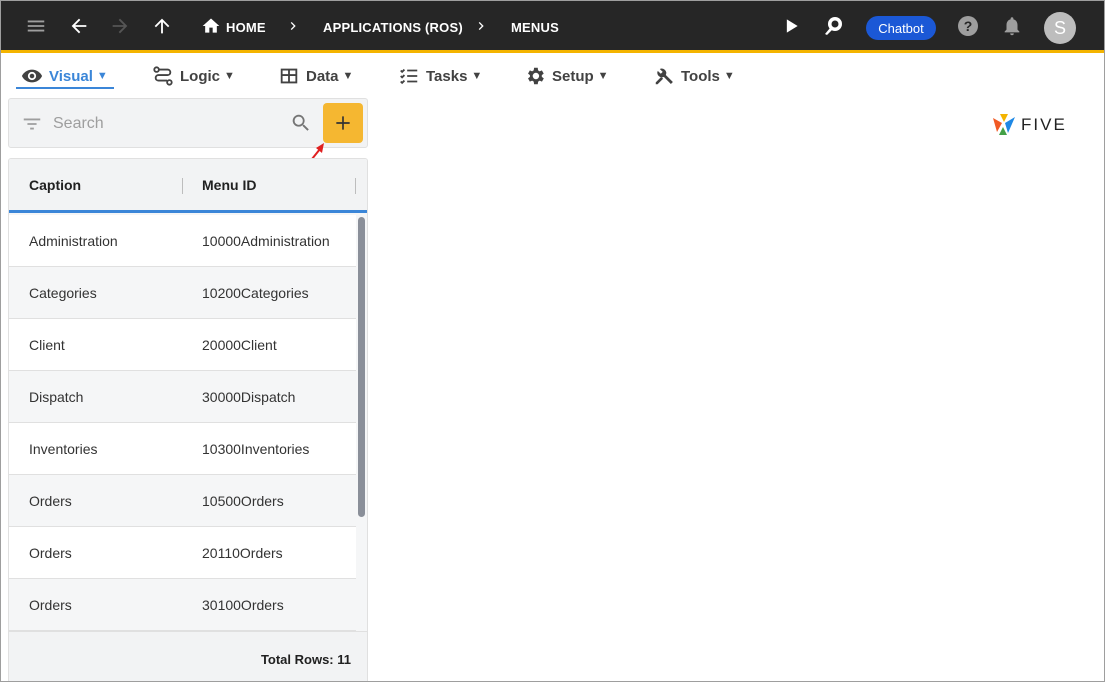 This screenshot has height=682, width=1105. I want to click on tools-icon, so click(664, 76).